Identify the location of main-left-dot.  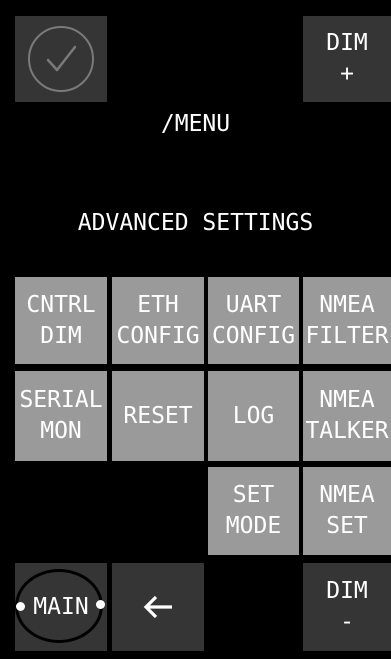
(20, 606).